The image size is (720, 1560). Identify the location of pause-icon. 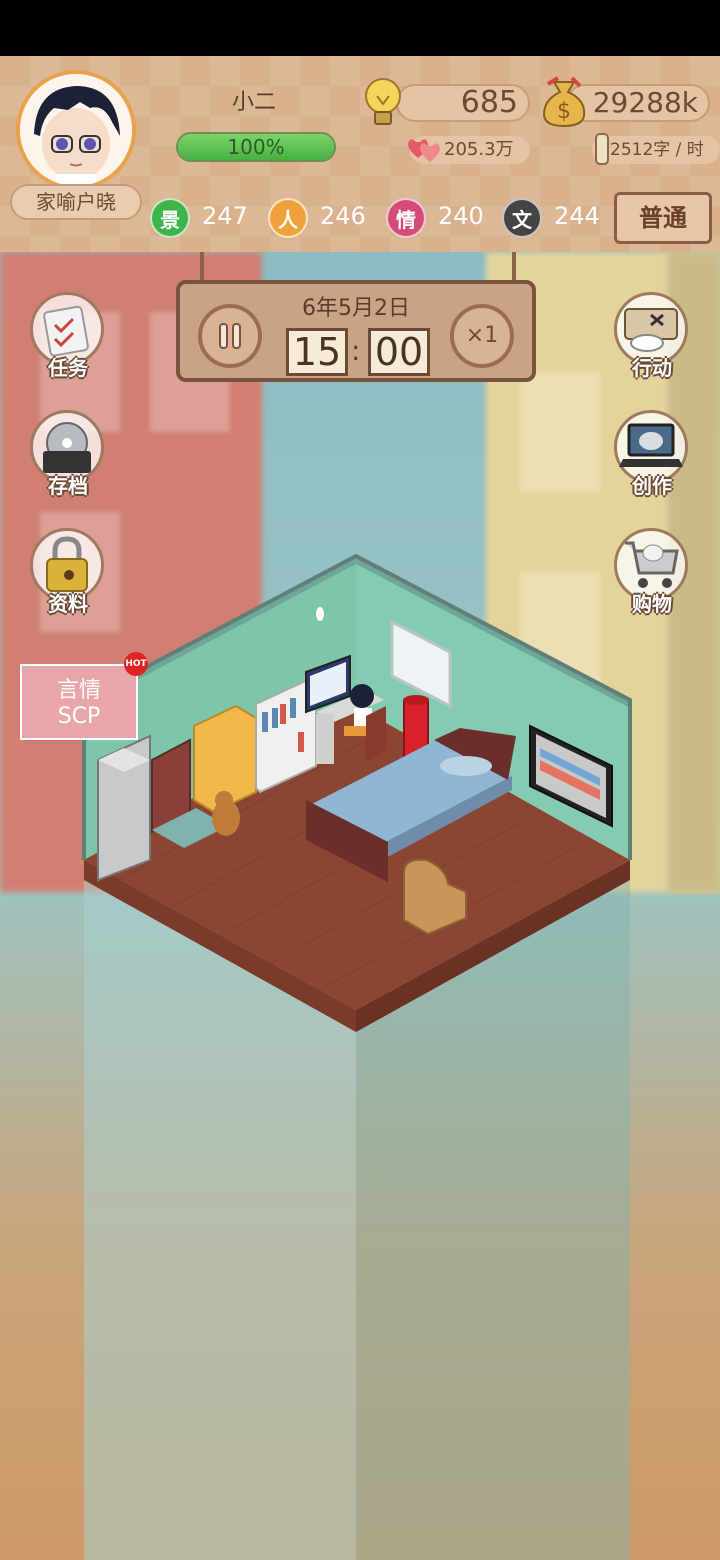
(230, 336).